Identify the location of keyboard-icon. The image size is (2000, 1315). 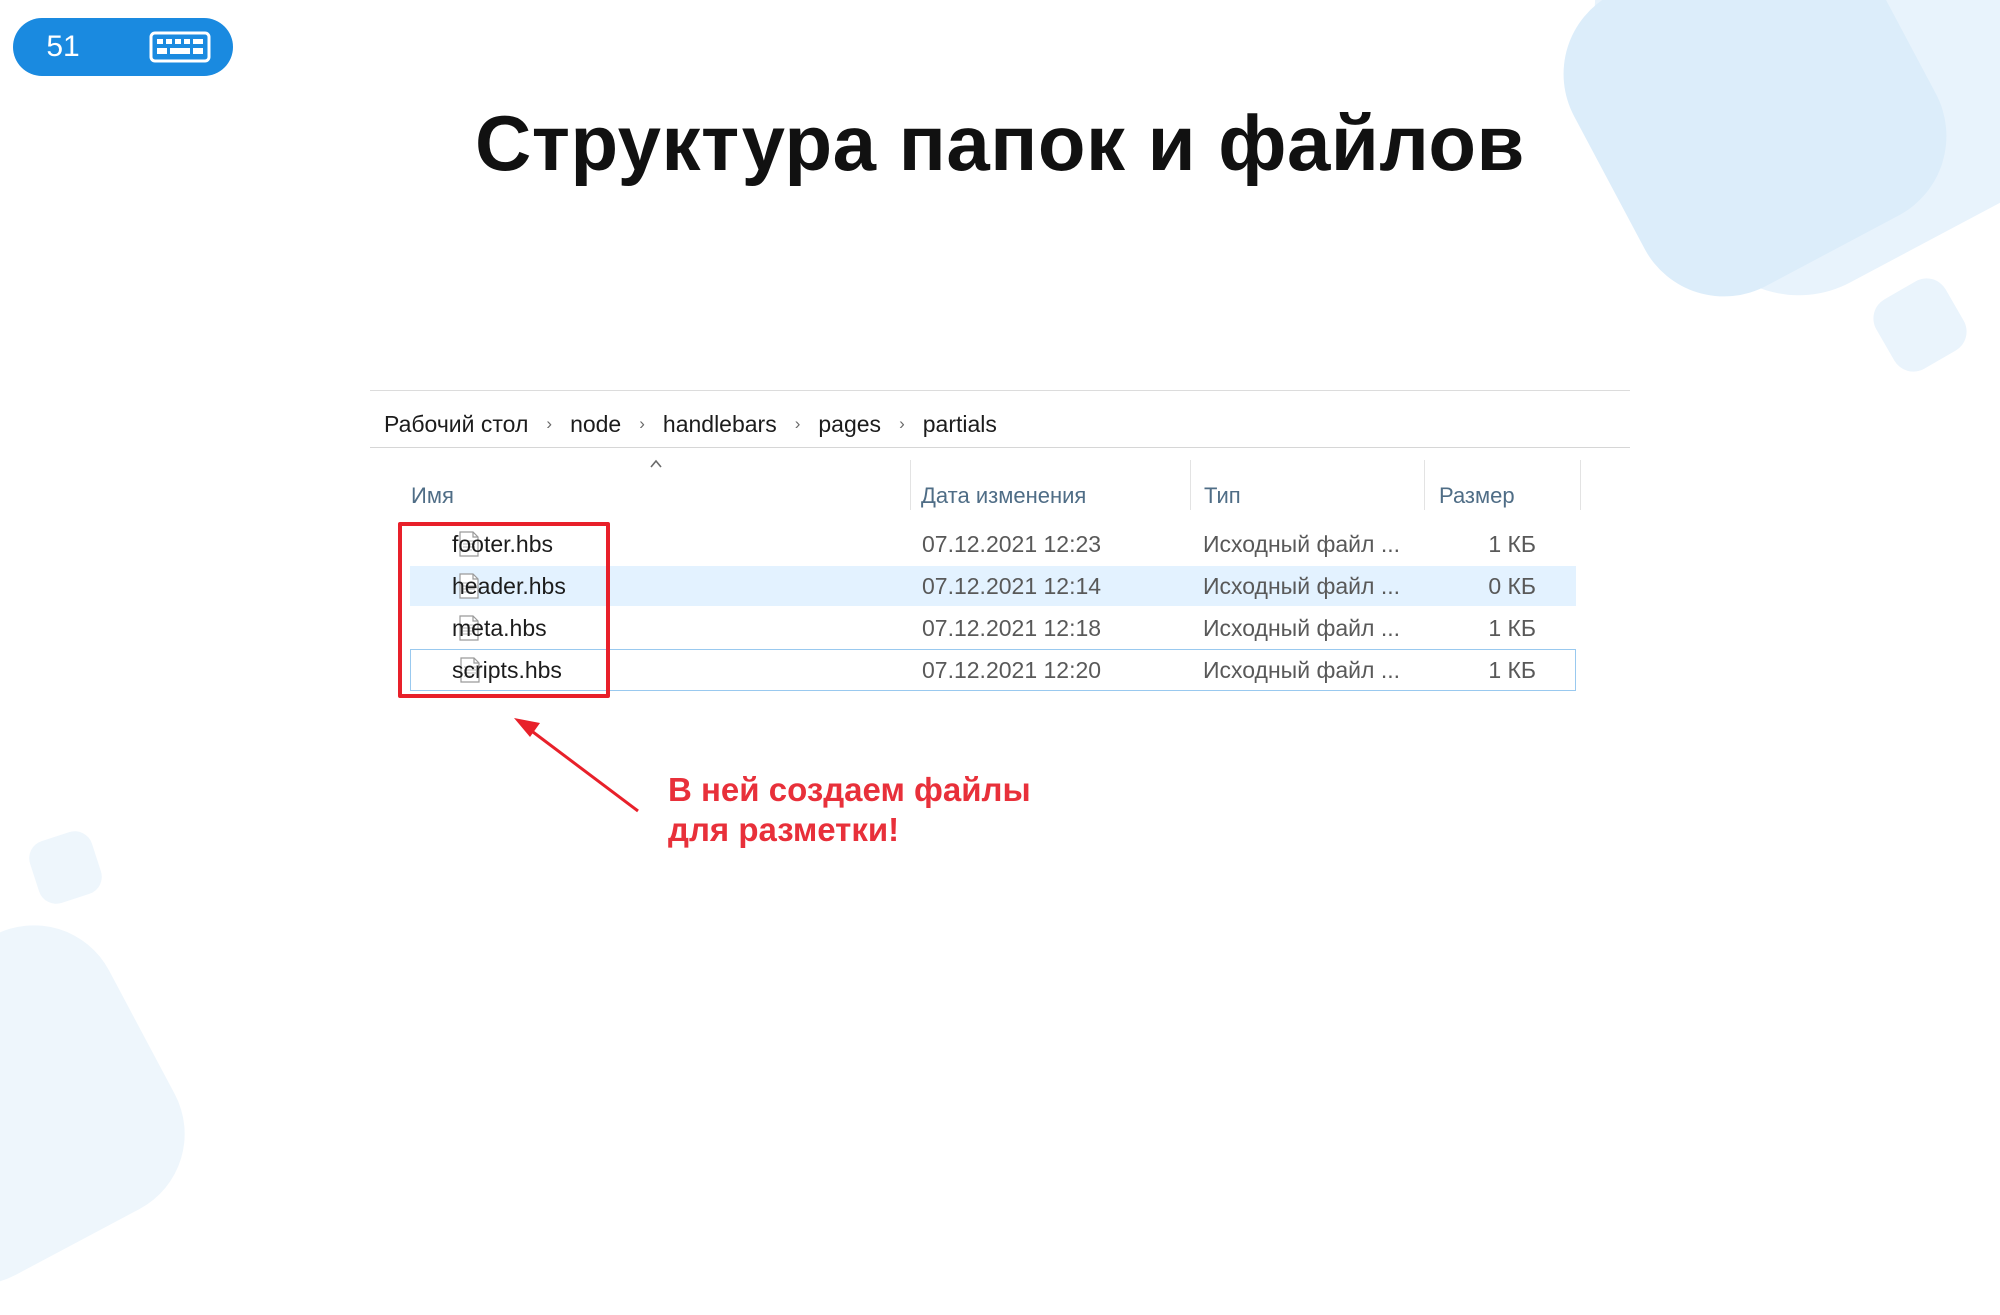
(180, 47).